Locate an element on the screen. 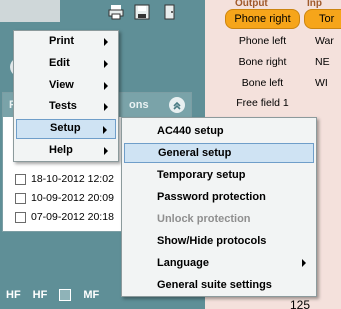  menu-item-edit: Edit is located at coordinates (66, 64).